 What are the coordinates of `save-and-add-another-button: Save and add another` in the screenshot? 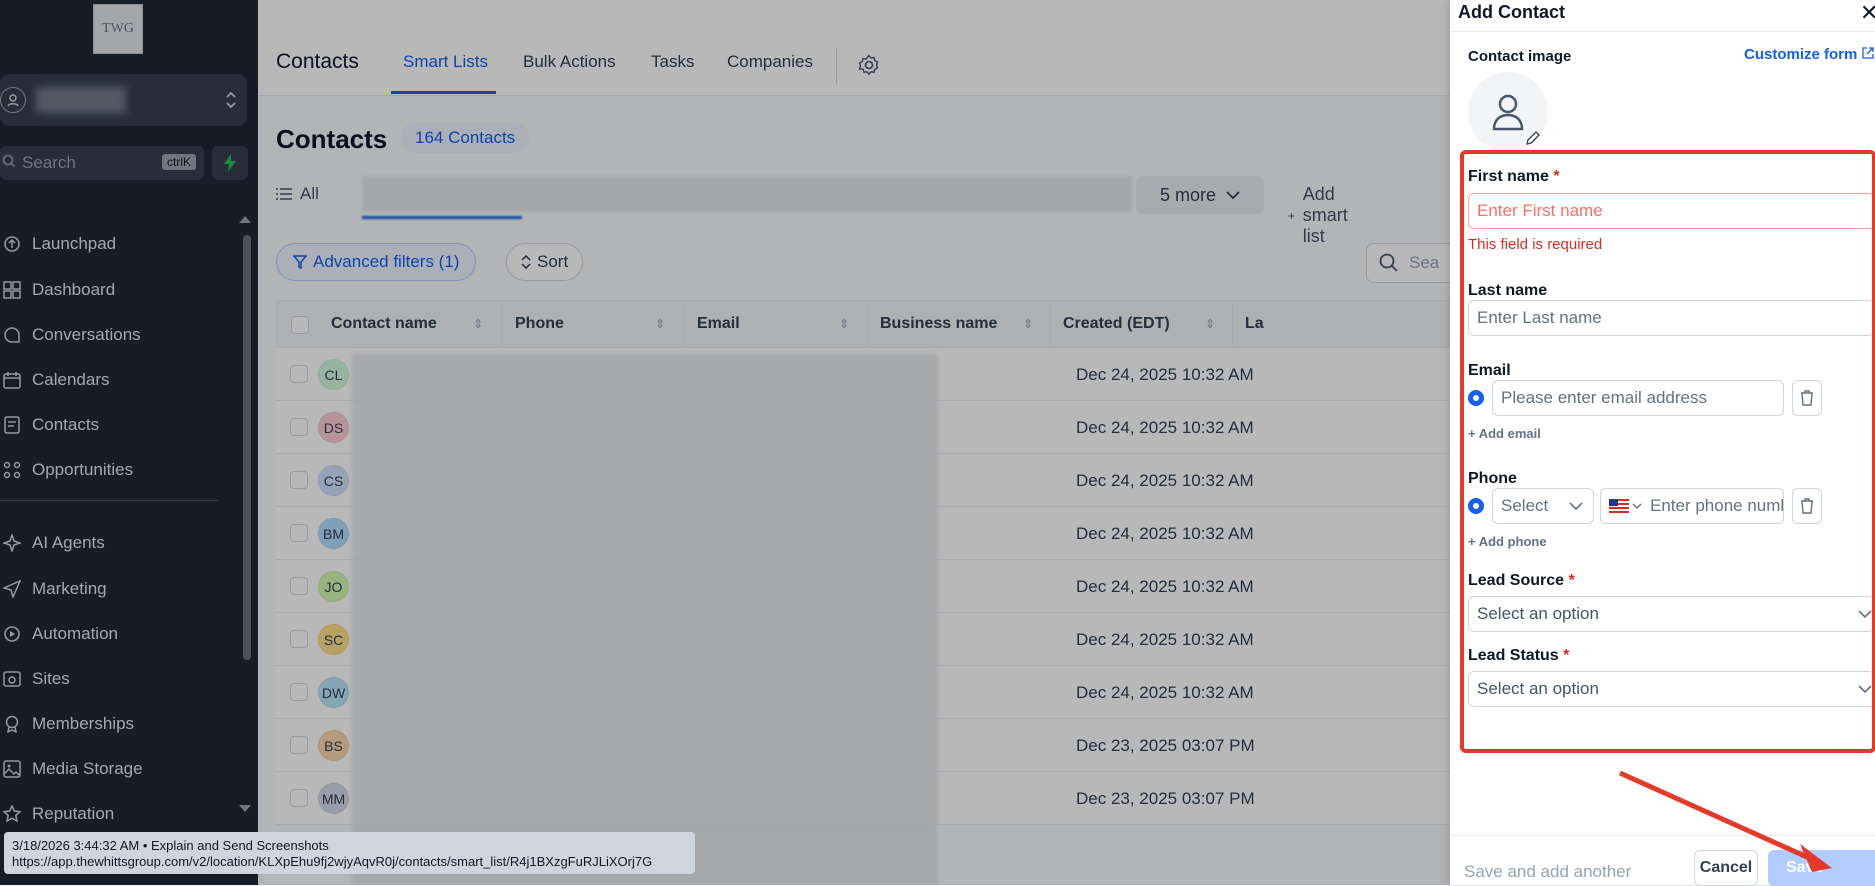 It's located at (1547, 872).